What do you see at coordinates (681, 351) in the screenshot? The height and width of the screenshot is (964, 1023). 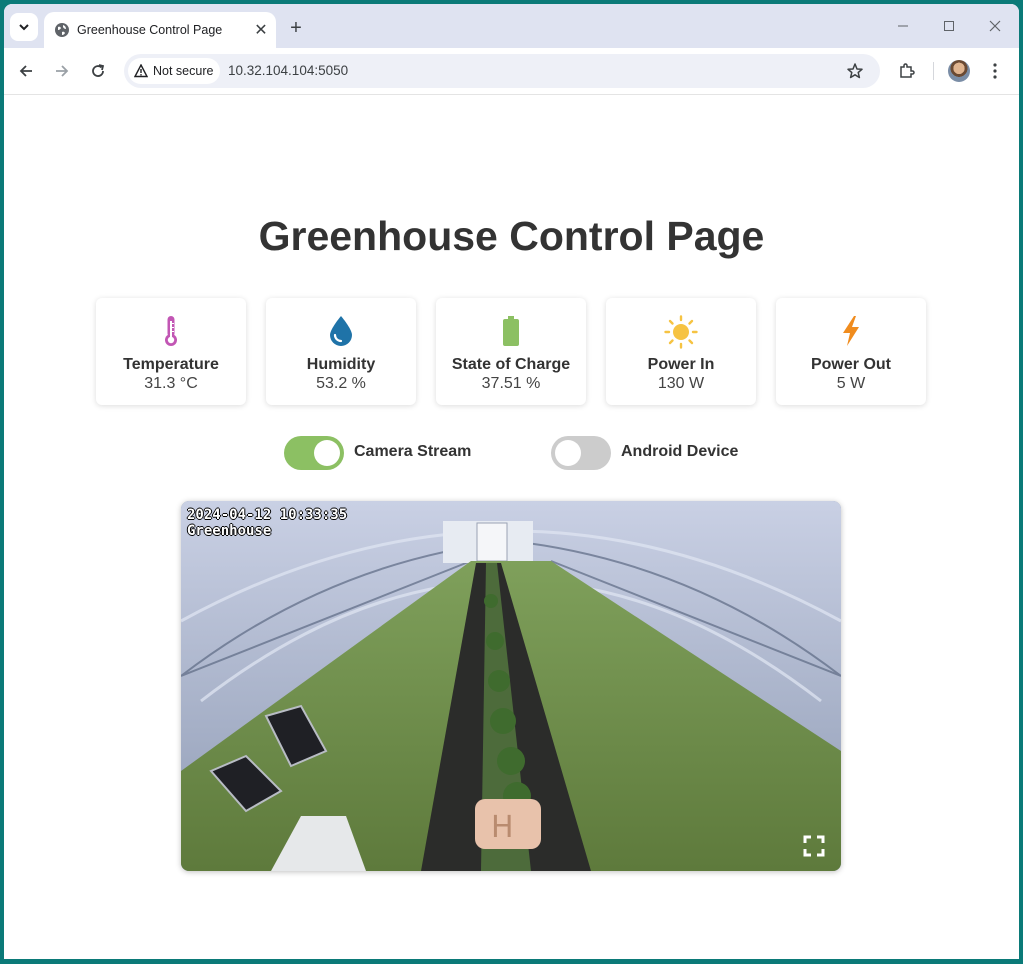 I see `power-in-card: Power In 130 W` at bounding box center [681, 351].